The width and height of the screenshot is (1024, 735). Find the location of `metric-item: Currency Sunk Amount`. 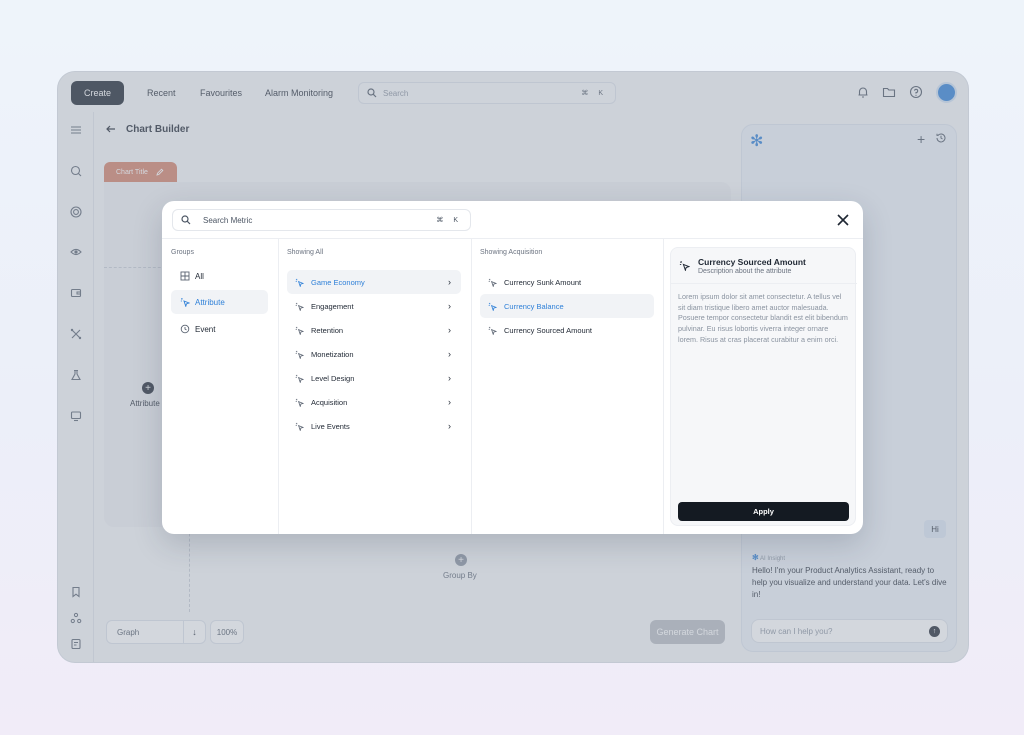

metric-item: Currency Sunk Amount is located at coordinates (567, 282).